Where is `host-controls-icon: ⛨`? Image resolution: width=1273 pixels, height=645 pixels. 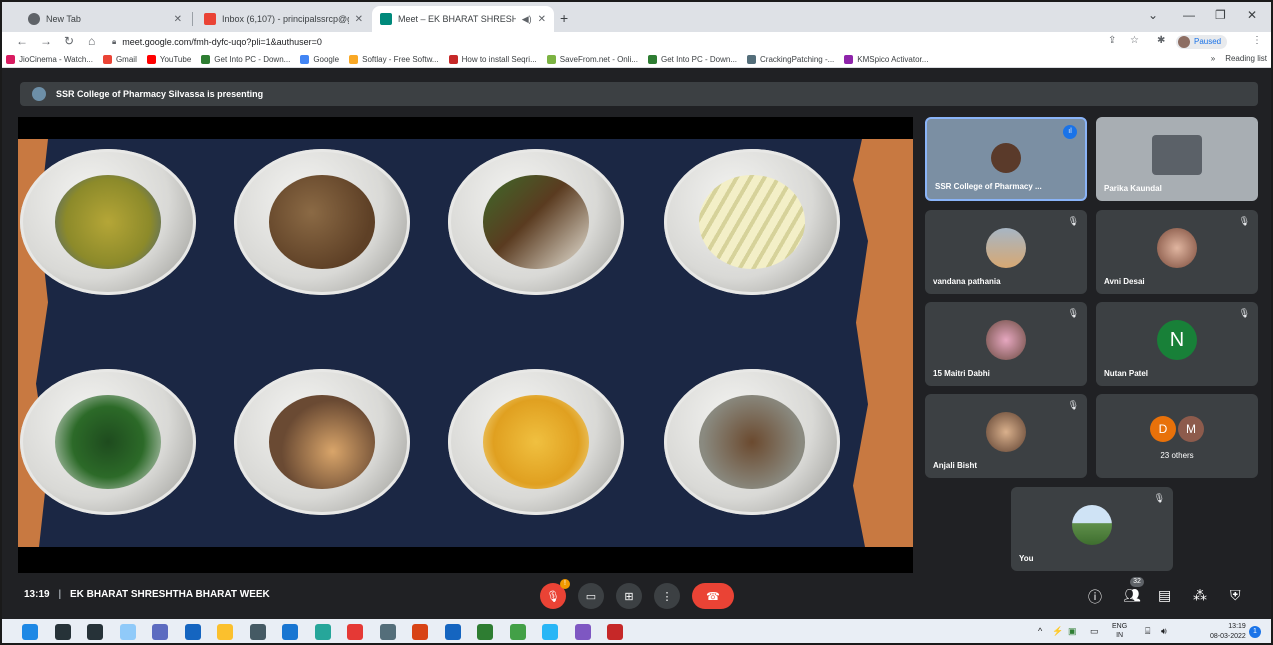
host-controls-icon: ⛨ is located at coordinates (1235, 595).